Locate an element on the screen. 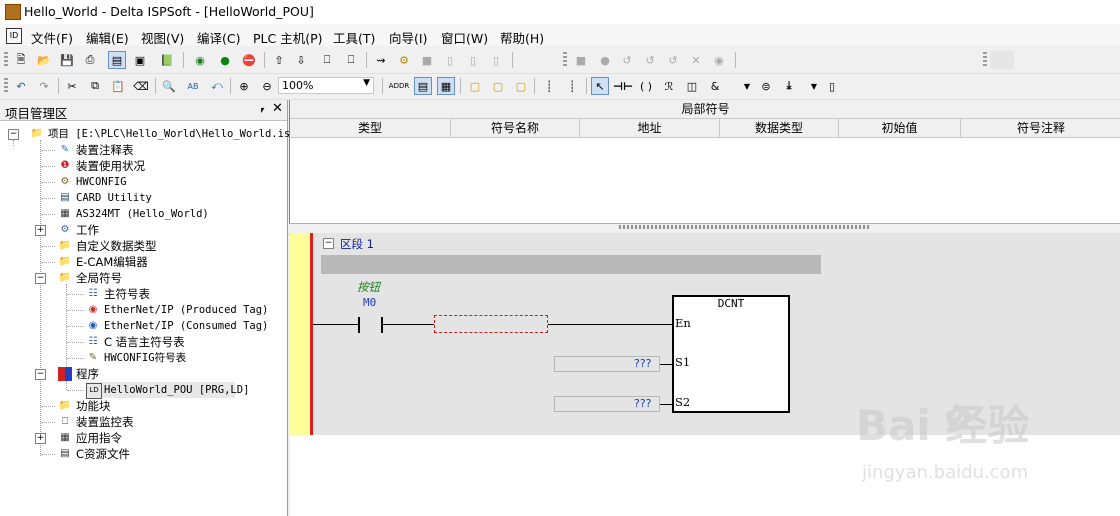 The height and width of the screenshot is (516, 1120). coil-icon: ( ) is located at coordinates (646, 86).